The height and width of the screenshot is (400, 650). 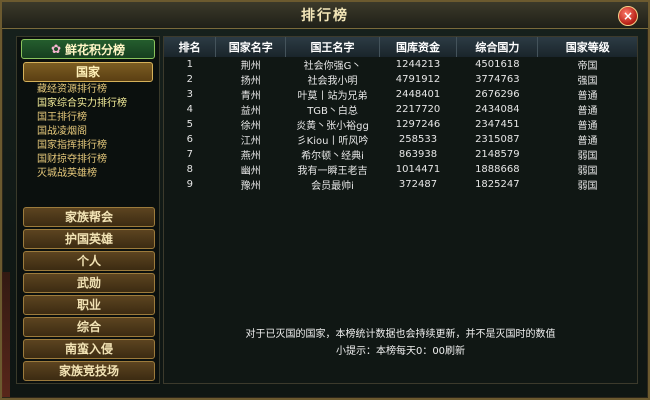 I want to click on header-treasury: 国库资金, so click(x=418, y=47).